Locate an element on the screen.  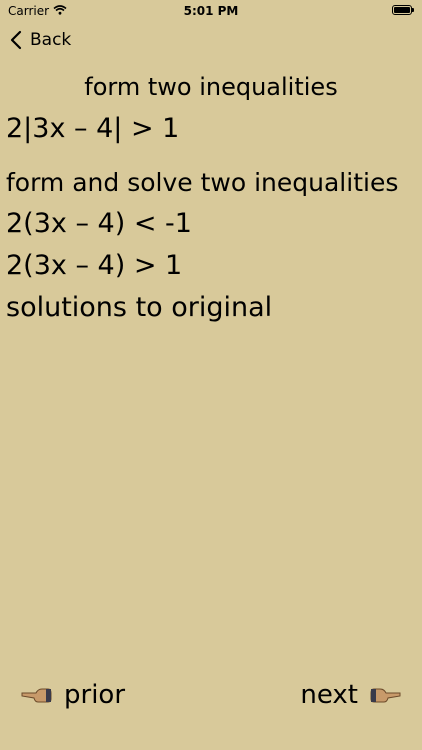
next-label: next is located at coordinates (329, 695).